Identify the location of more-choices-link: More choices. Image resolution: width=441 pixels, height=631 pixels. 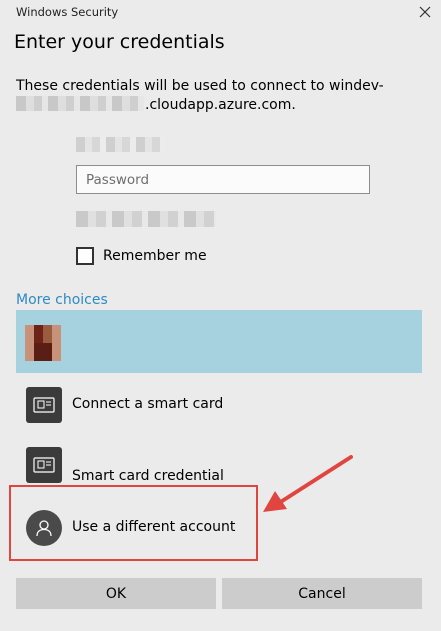
(62, 300).